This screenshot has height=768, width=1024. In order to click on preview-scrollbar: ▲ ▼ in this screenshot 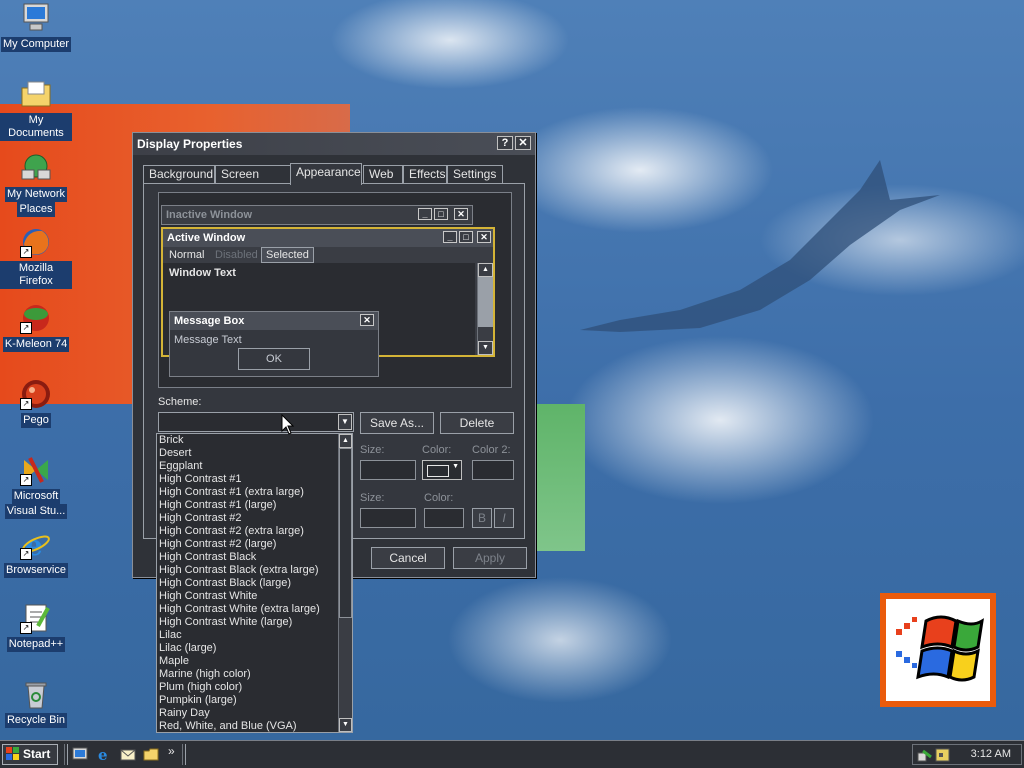, I will do `click(485, 309)`.